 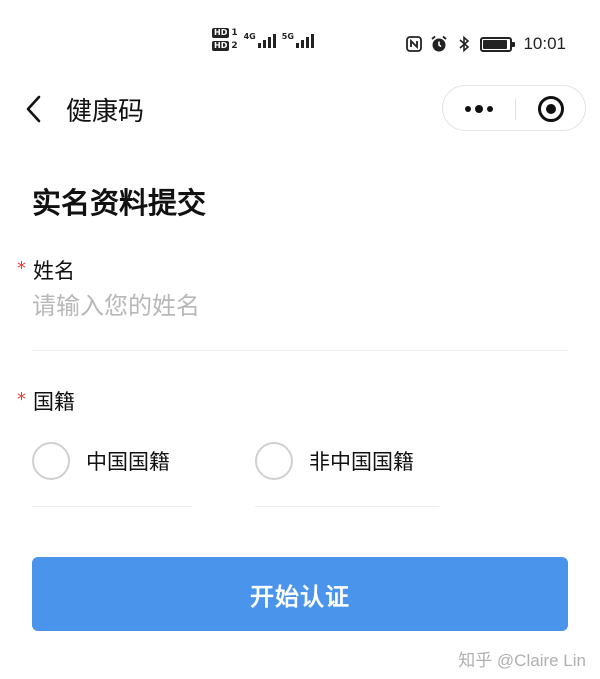 I want to click on sim-number: 2, so click(x=234, y=46).